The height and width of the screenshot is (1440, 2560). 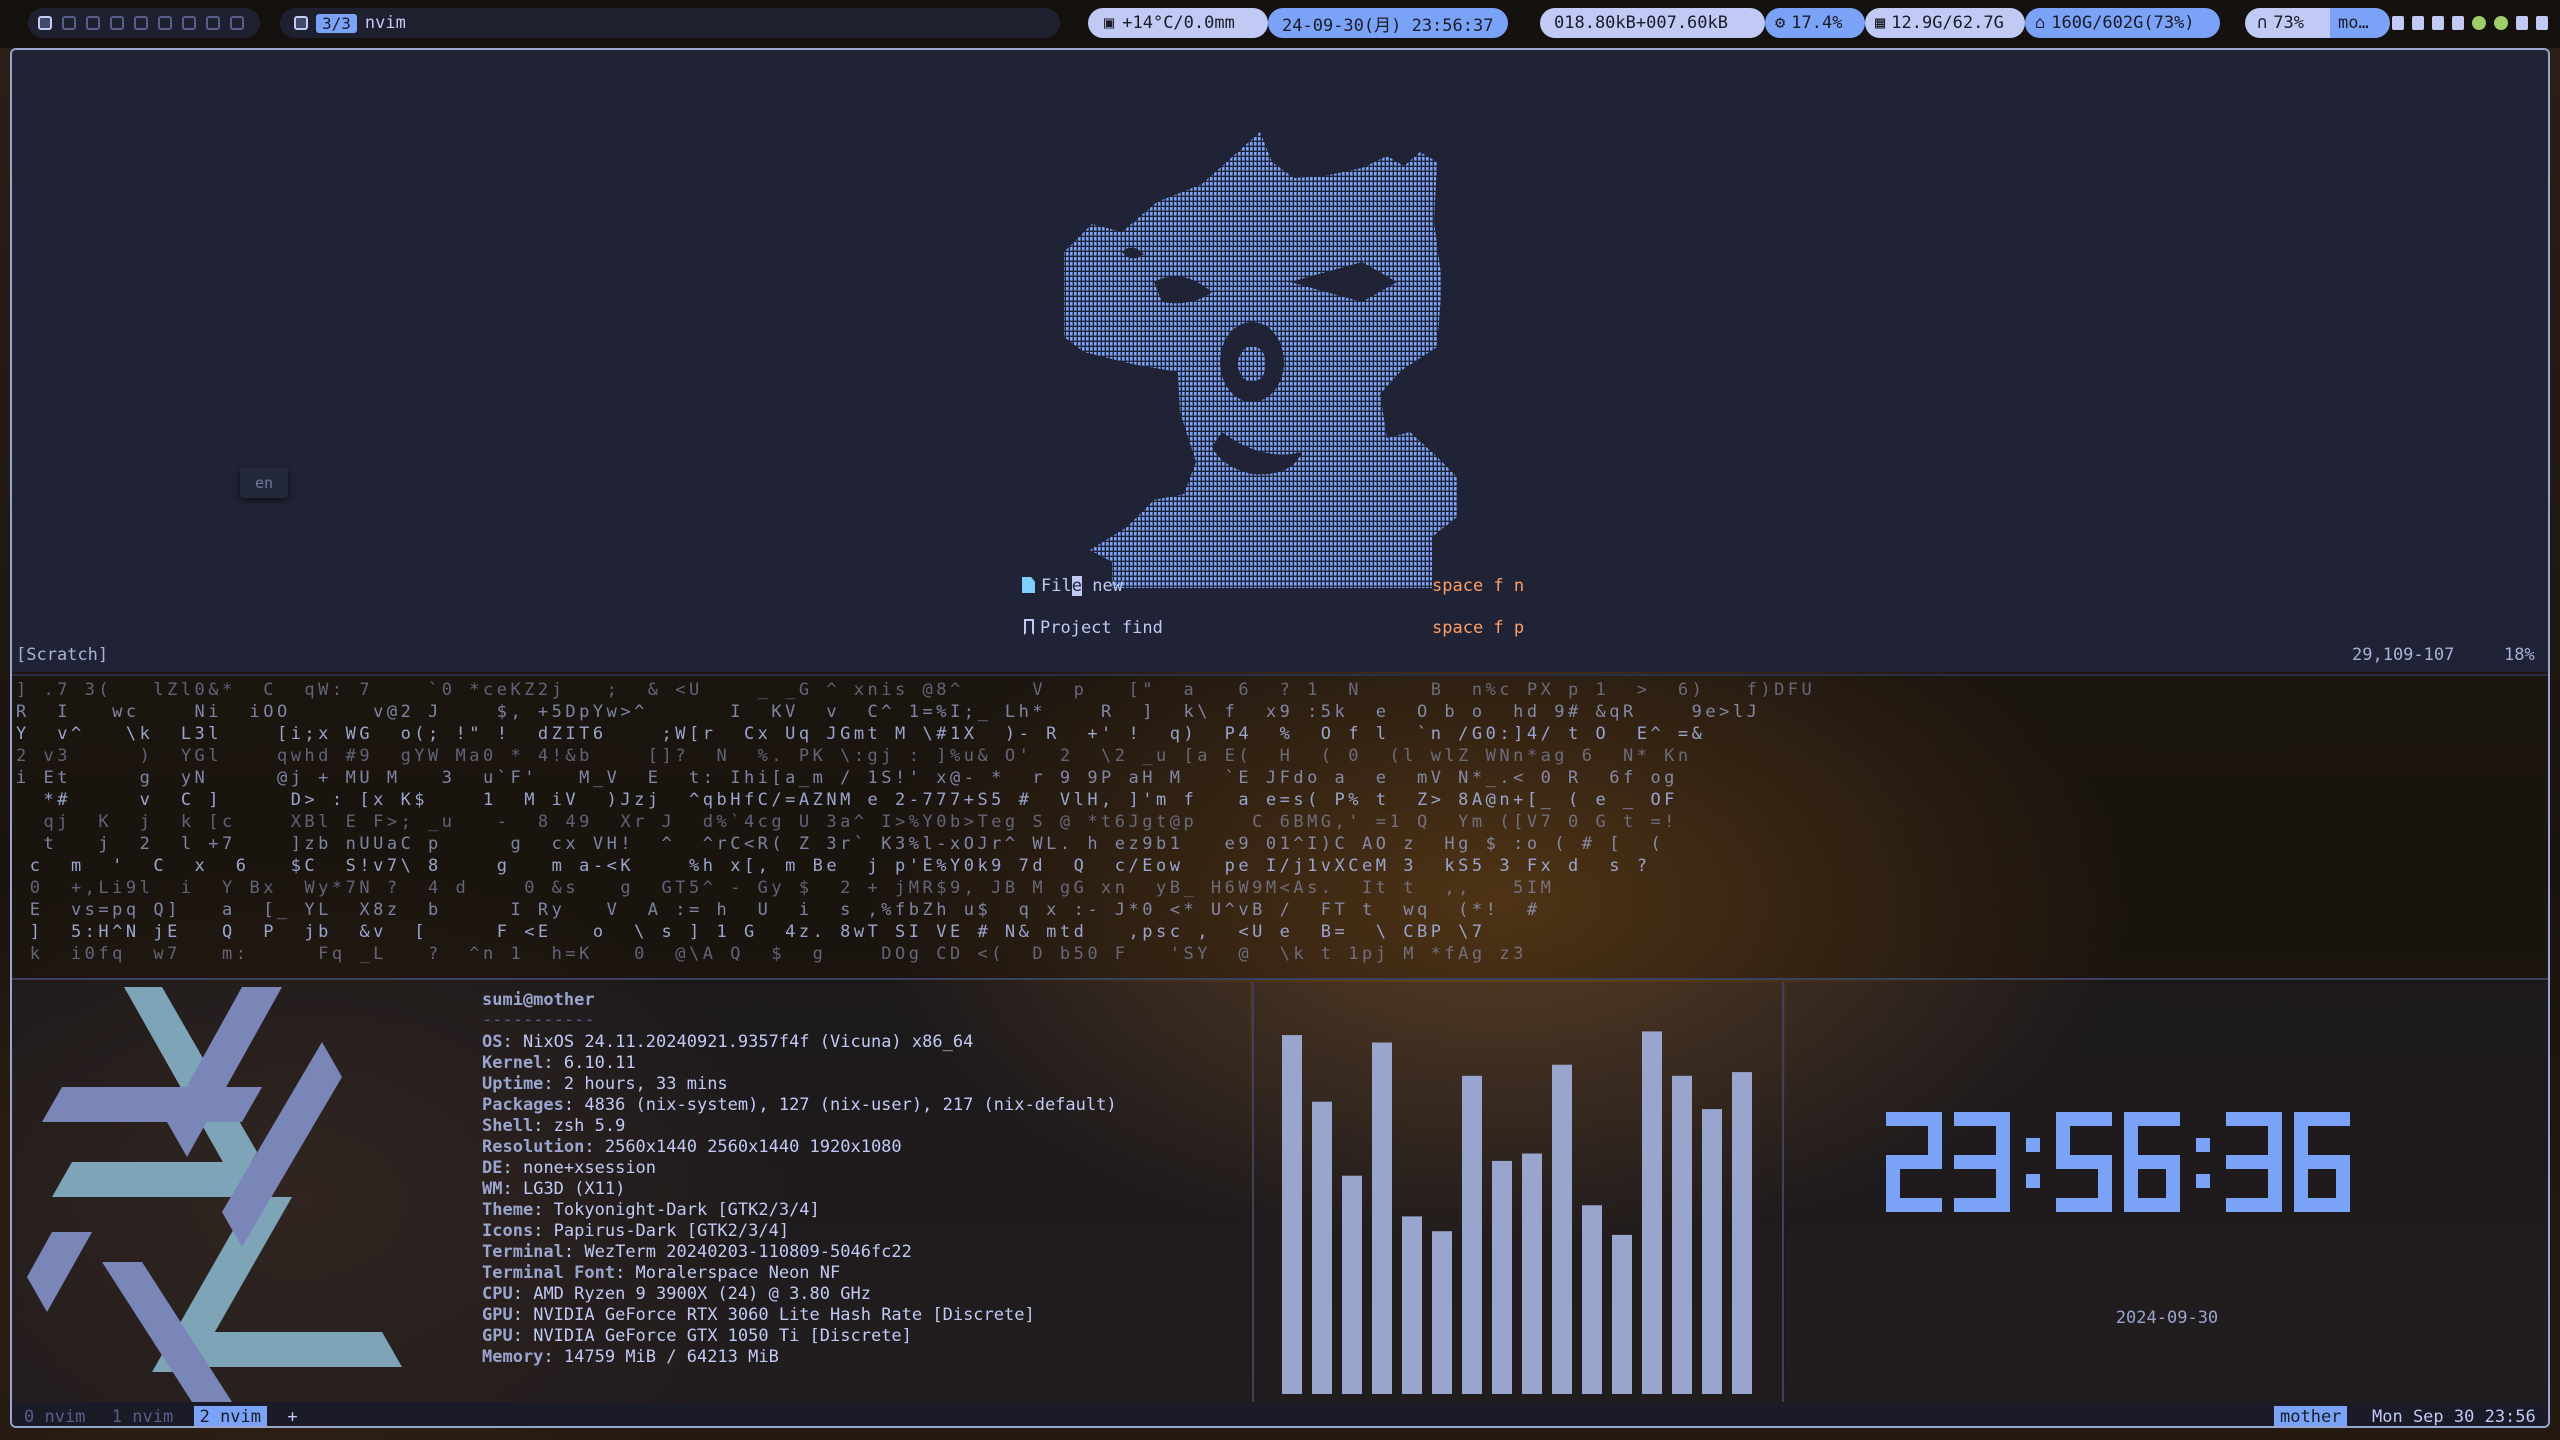 I want to click on tmux-window-tab: 0 nvim, so click(x=54, y=1416).